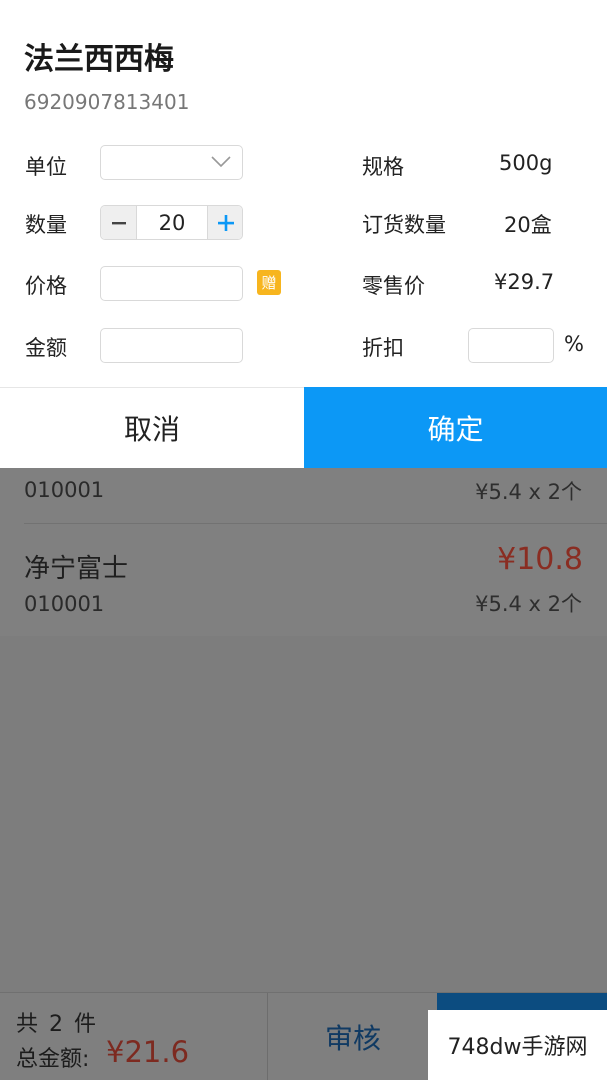  Describe the element at coordinates (303, 495) in the screenshot. I see `list-item: 010001 ¥5.4 x 2个` at that location.